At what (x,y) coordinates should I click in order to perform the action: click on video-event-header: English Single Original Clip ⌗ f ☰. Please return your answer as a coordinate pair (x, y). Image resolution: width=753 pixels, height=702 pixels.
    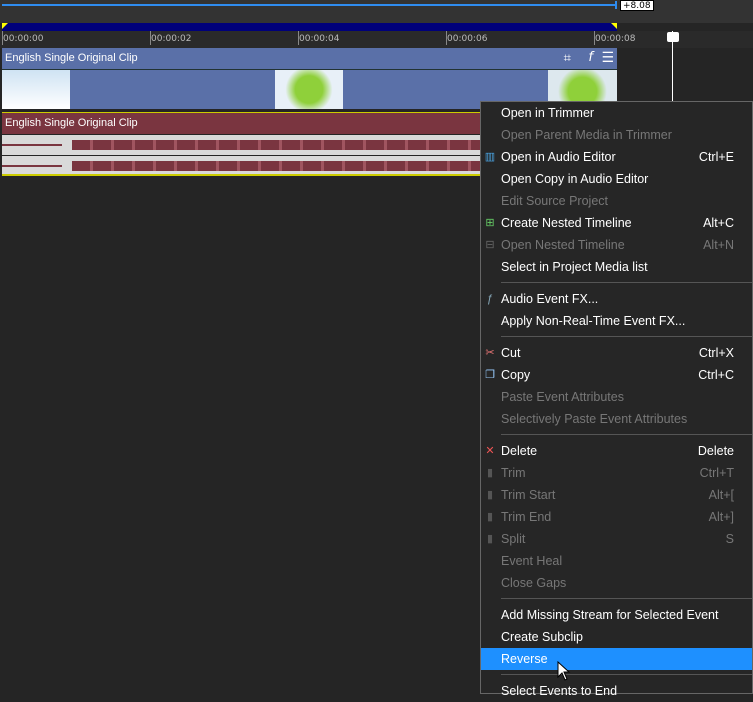
    Looking at the image, I should click on (309, 59).